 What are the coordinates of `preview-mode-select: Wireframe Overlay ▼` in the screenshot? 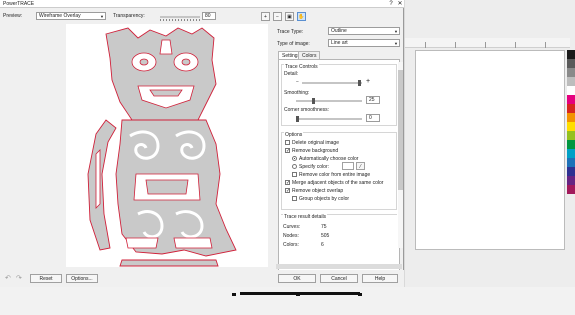 It's located at (71, 16).